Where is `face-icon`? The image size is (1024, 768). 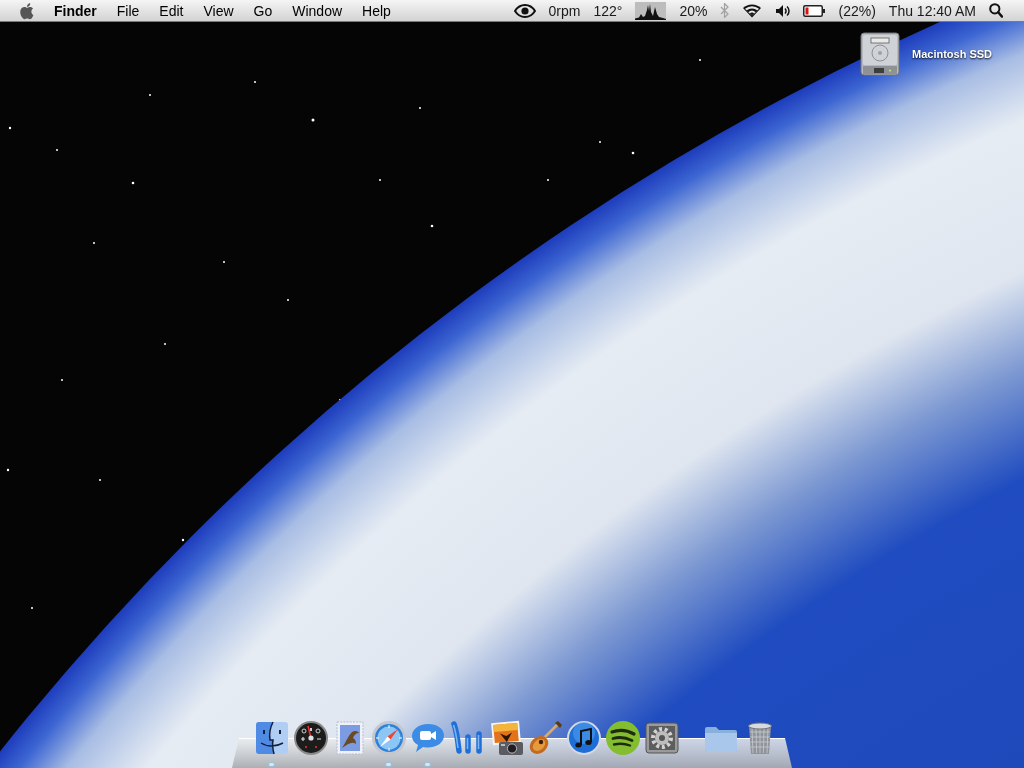
face-icon is located at coordinates (271, 738).